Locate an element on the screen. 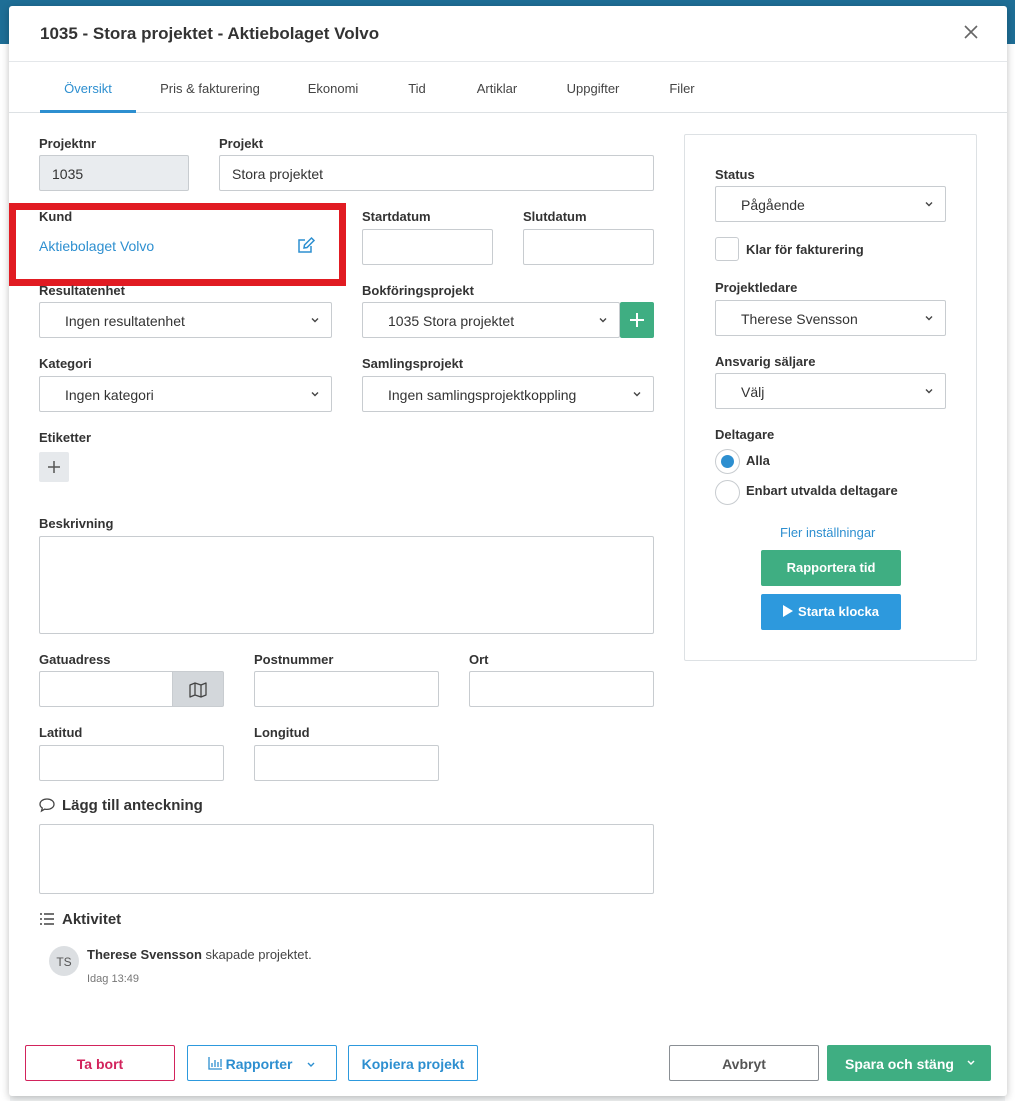 This screenshot has height=1101, width=1015. activity-action: skapade projektet. is located at coordinates (256, 954).